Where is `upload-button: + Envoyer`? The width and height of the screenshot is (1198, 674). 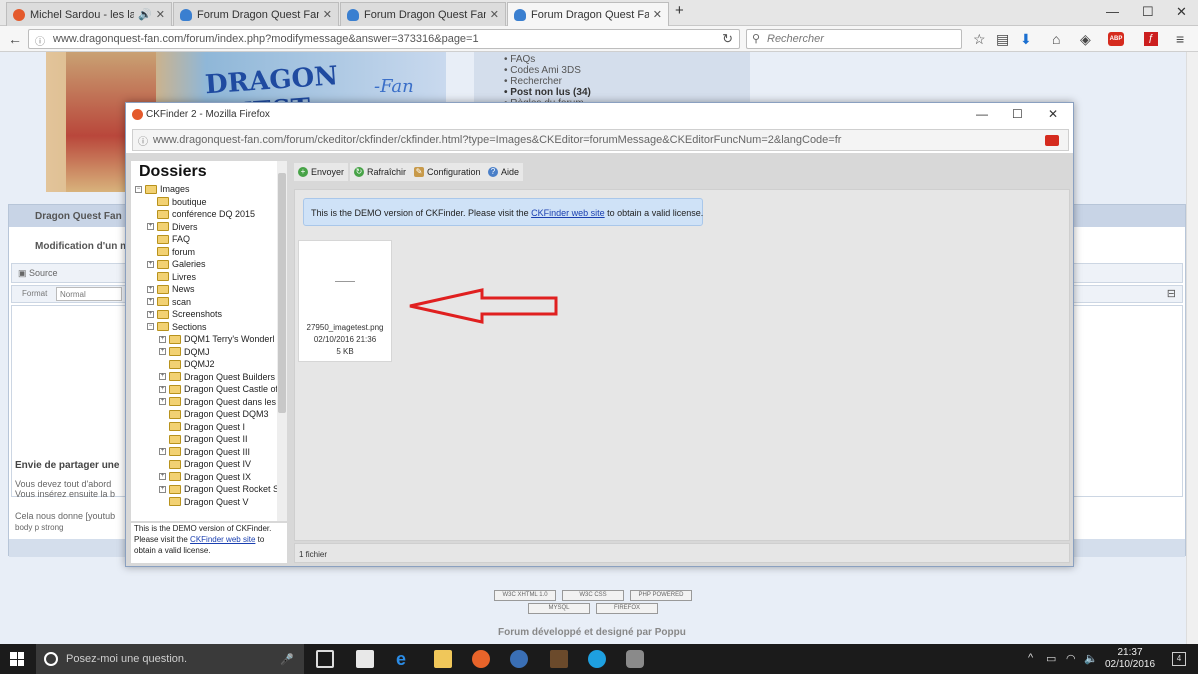 upload-button: + Envoyer is located at coordinates (321, 172).